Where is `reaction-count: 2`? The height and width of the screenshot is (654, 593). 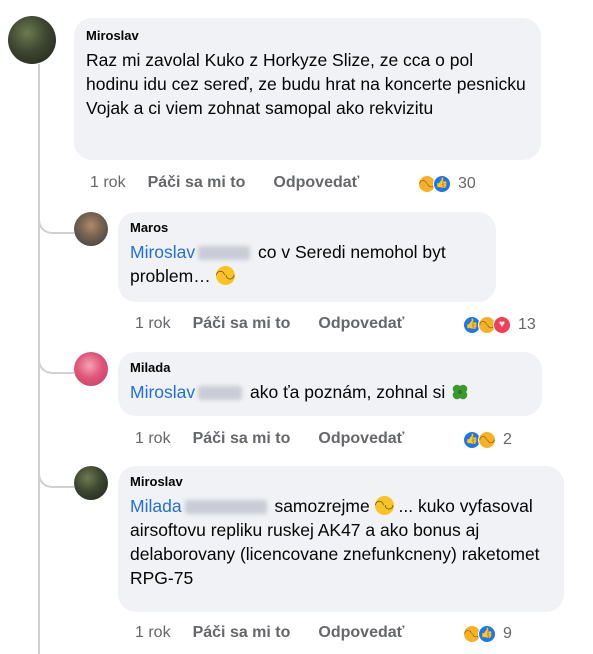 reaction-count: 2 is located at coordinates (507, 439).